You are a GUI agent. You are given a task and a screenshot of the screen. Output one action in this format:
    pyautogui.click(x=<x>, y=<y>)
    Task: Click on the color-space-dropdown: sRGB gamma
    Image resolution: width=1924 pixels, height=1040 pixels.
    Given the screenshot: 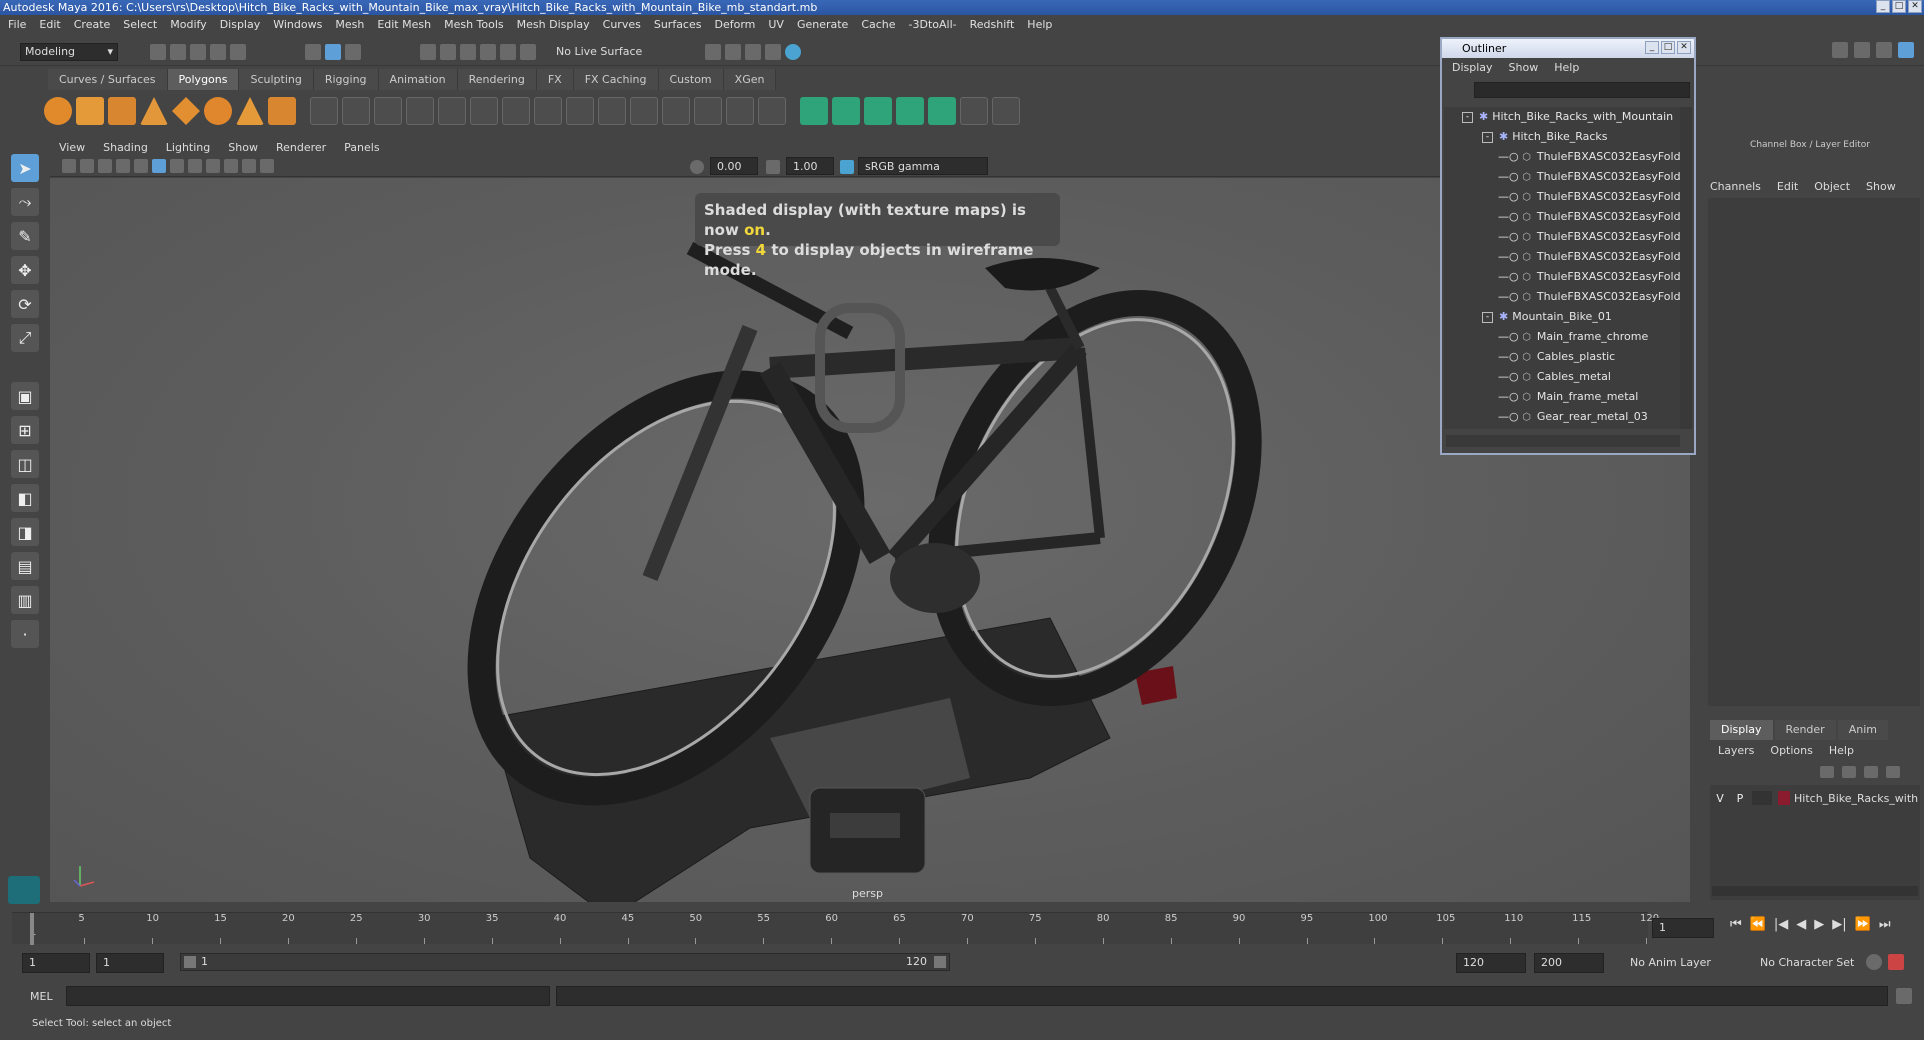 What is the action you would take?
    pyautogui.click(x=923, y=166)
    